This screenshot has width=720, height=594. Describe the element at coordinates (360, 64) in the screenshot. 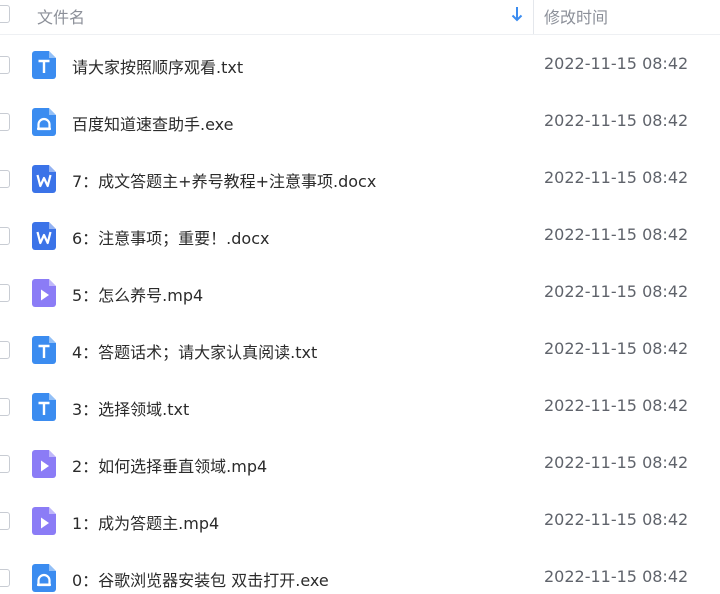

I see `table-row: 请大家按照顺序观看.txt 2022-11-15 08:42` at that location.